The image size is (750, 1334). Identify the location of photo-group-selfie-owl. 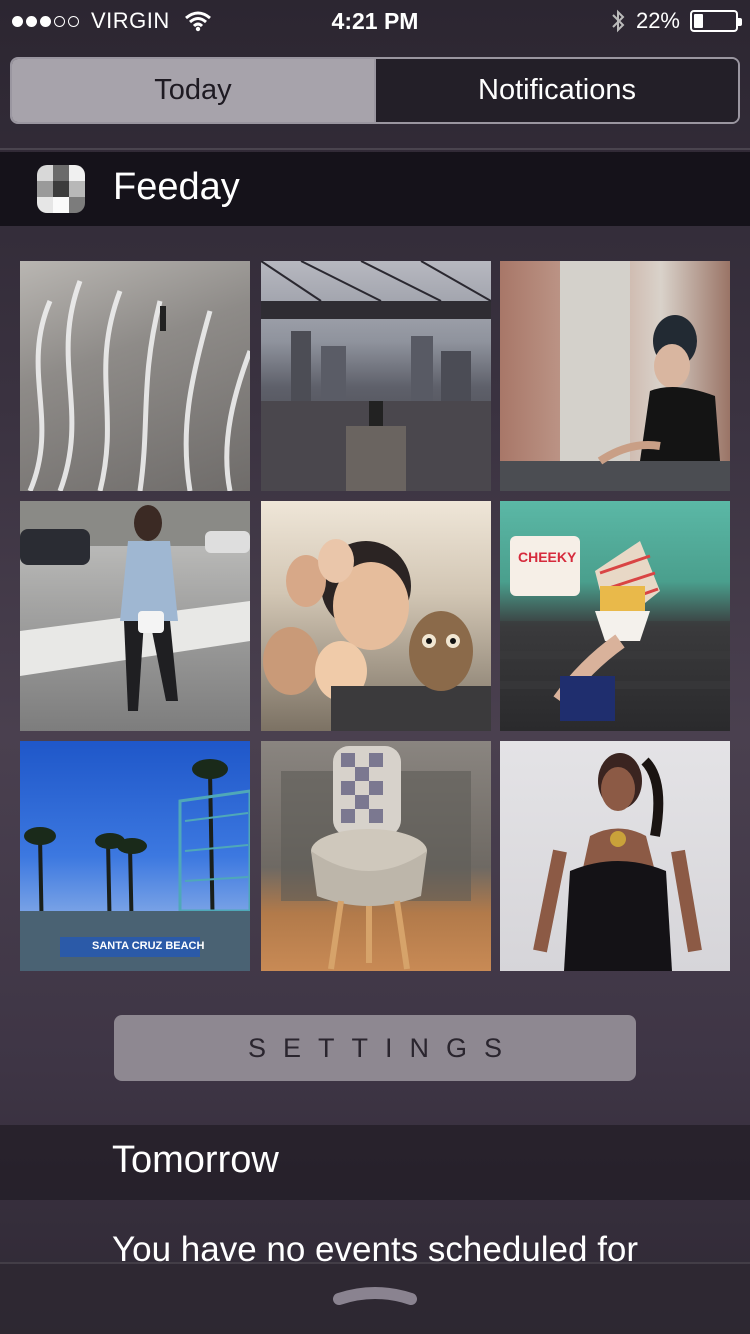
(376, 616).